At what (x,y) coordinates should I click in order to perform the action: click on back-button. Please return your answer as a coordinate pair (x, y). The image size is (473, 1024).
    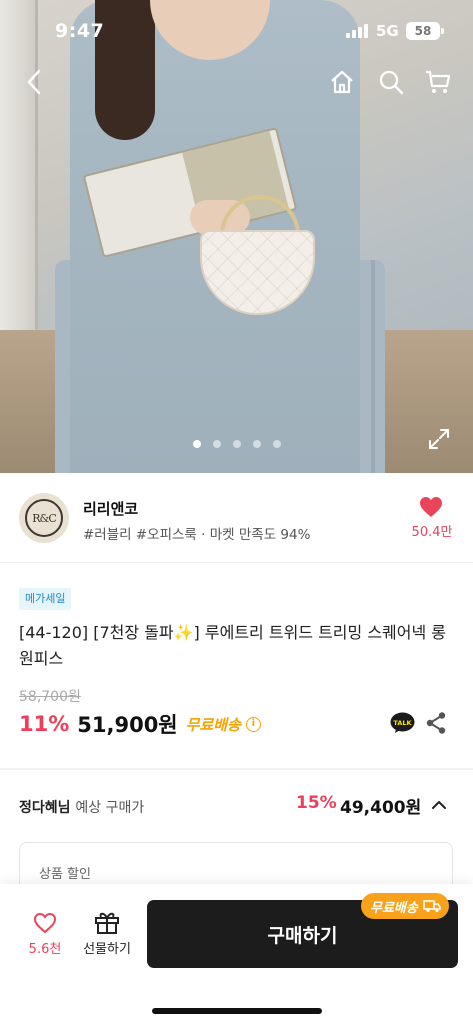
    Looking at the image, I should click on (34, 82).